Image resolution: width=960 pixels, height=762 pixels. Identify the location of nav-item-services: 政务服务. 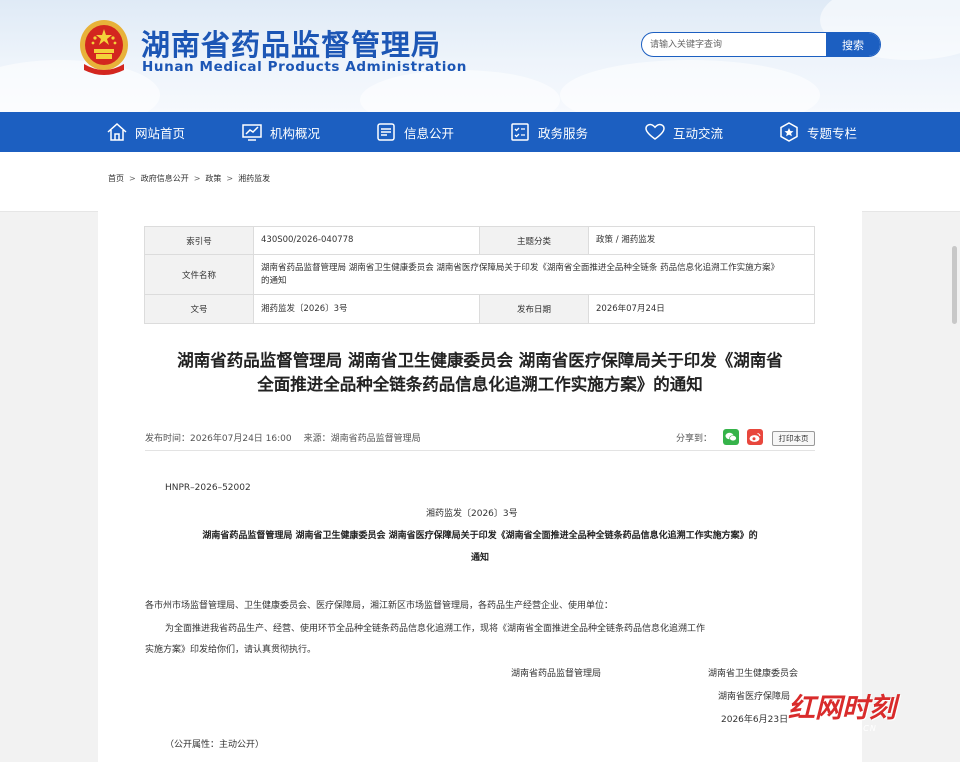
(548, 132).